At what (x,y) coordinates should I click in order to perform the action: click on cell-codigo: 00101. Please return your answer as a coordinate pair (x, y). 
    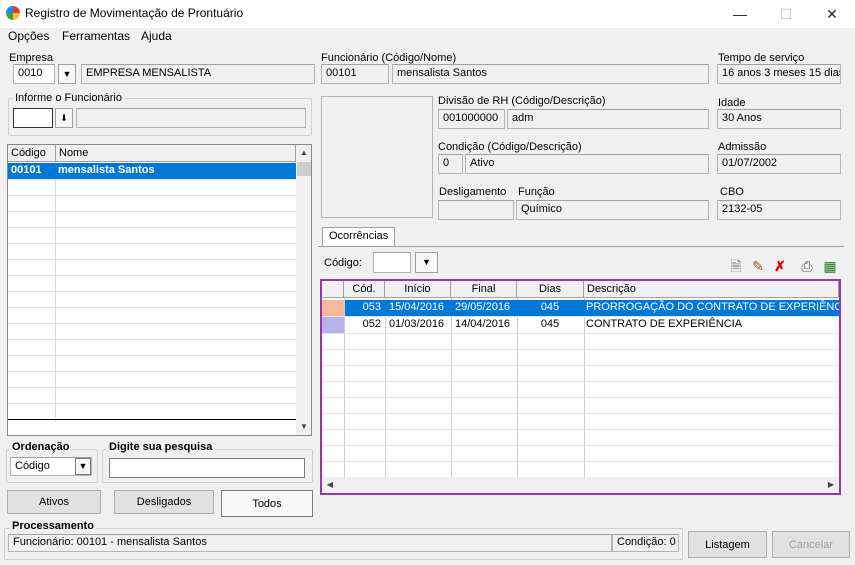
    Looking at the image, I should click on (26, 170).